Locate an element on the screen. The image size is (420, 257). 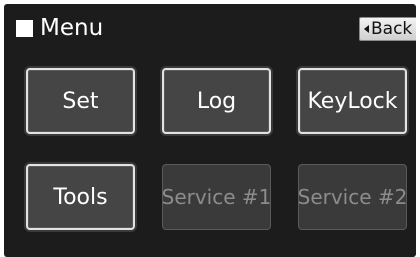
keylock-button: KeyLock is located at coordinates (352, 101).